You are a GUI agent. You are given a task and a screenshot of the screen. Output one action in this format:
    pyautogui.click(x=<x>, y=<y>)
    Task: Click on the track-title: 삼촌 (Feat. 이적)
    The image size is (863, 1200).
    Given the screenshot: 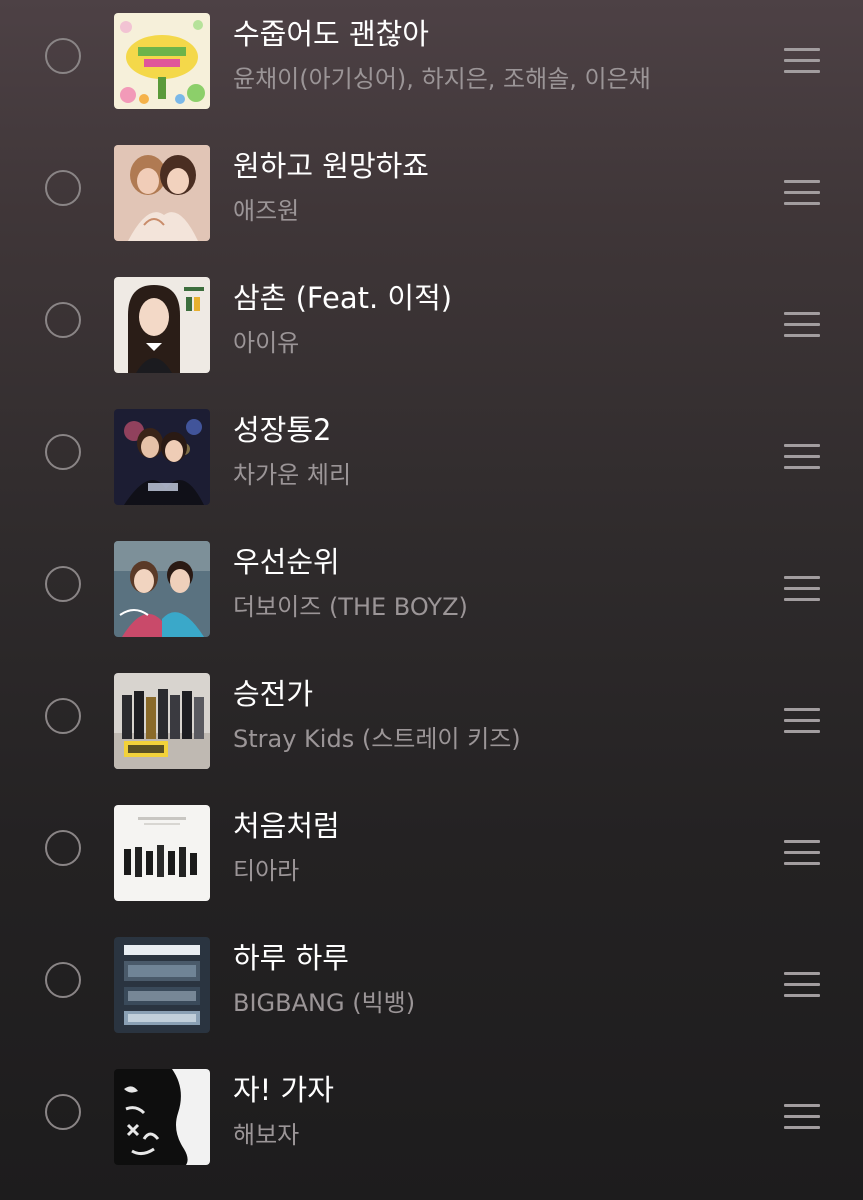 What is the action you would take?
    pyautogui.click(x=343, y=298)
    